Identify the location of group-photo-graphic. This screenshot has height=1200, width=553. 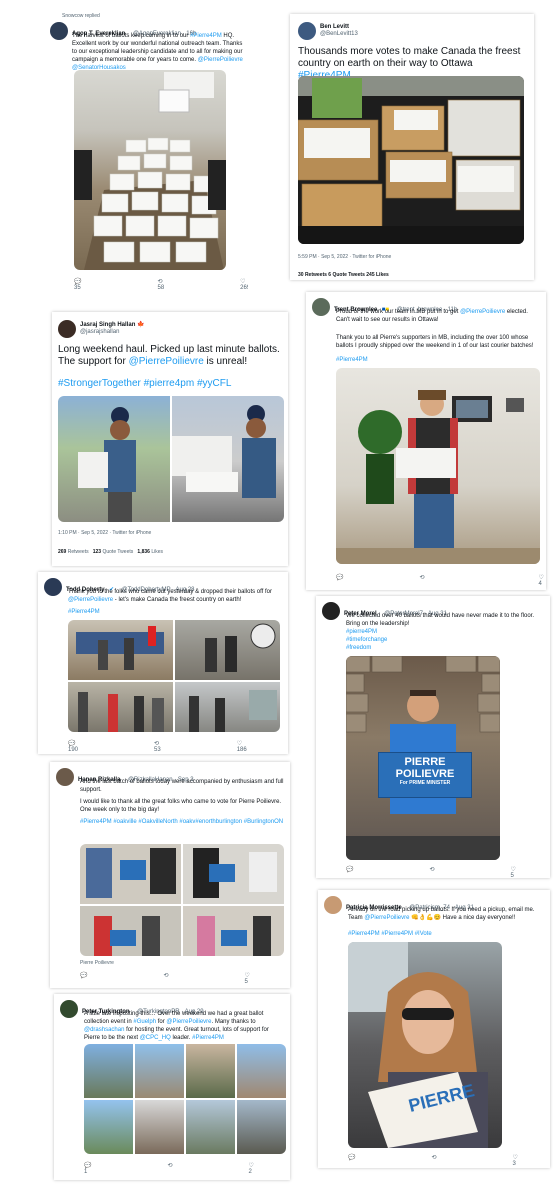
(120, 648).